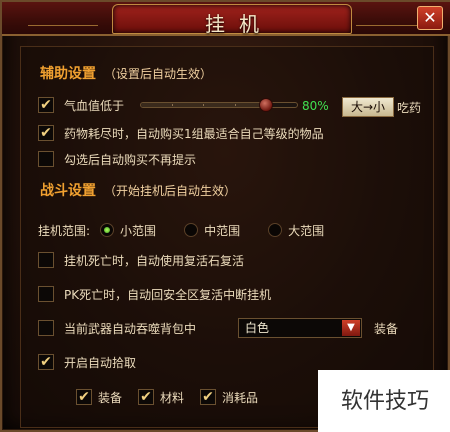 This screenshot has height=432, width=450. What do you see at coordinates (46, 105) in the screenshot?
I see `hp-threshold-checkbox: ✔` at bounding box center [46, 105].